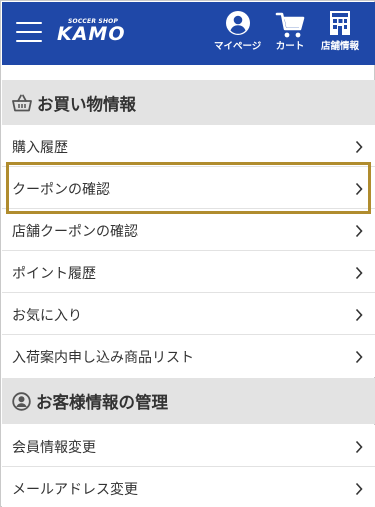 Image resolution: width=375 pixels, height=507 pixels. Describe the element at coordinates (237, 23) in the screenshot. I see `account-circle-icon` at that location.